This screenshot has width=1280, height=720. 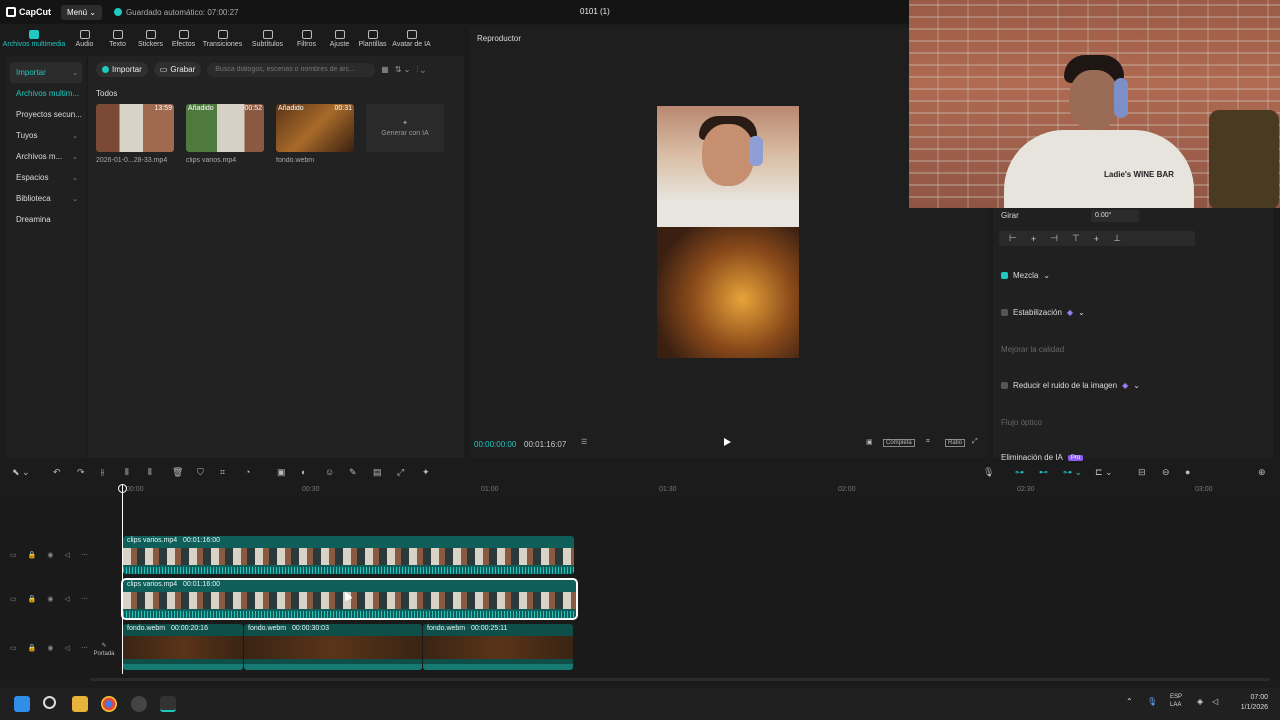 I want to click on trim-right-icon: ⫴, so click(x=150, y=472).